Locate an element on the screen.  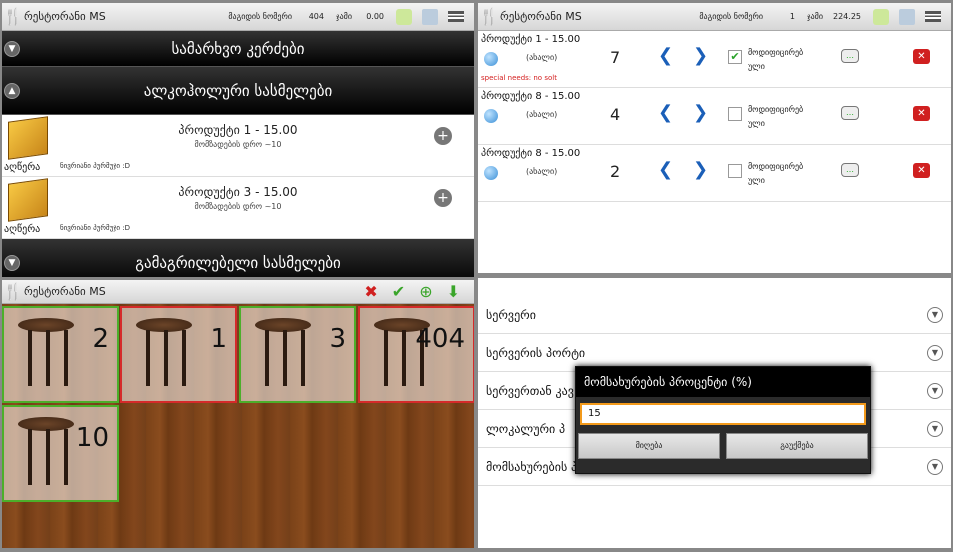
order-item-name: პროდუქტი 1 - 15.00 is located at coordinates (531, 39).